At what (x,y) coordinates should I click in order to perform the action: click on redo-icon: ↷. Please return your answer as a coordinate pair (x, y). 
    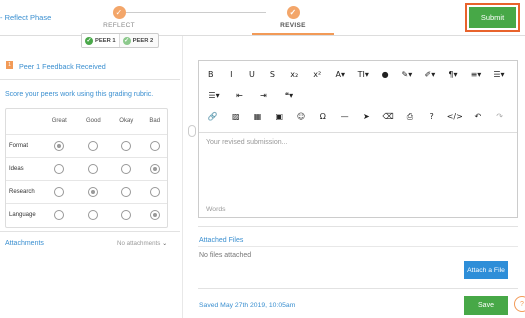
    Looking at the image, I should click on (499, 116).